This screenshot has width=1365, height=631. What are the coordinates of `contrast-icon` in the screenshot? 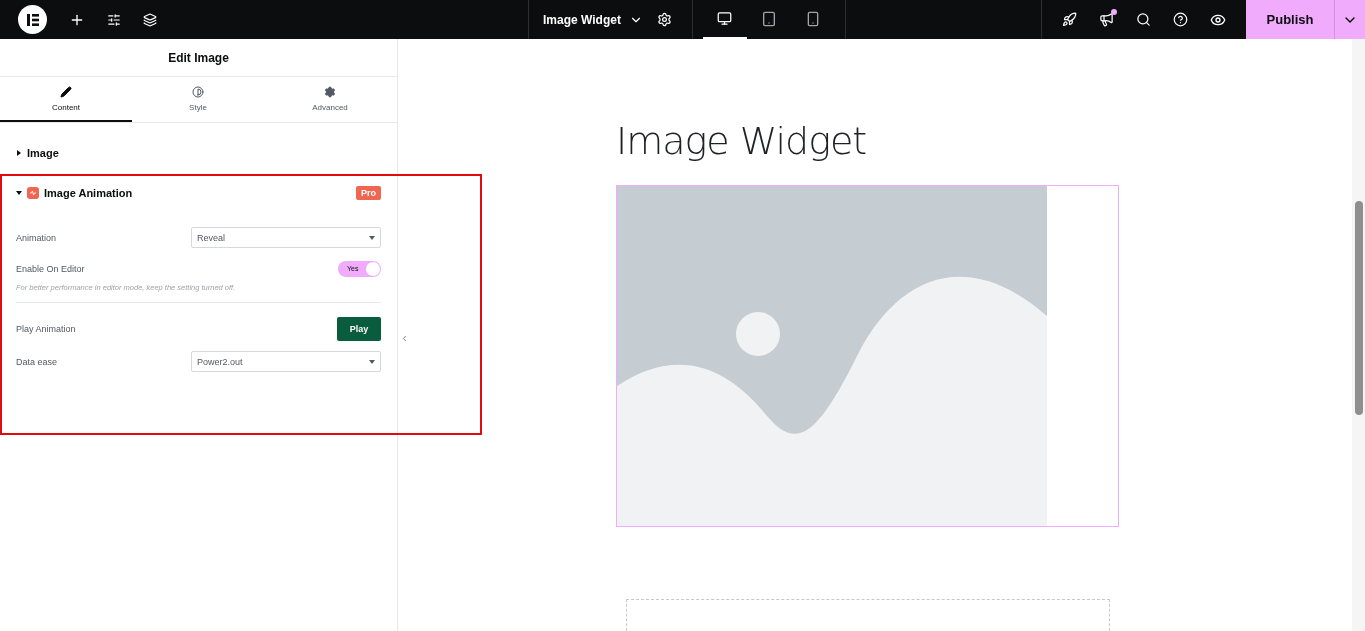 It's located at (198, 91).